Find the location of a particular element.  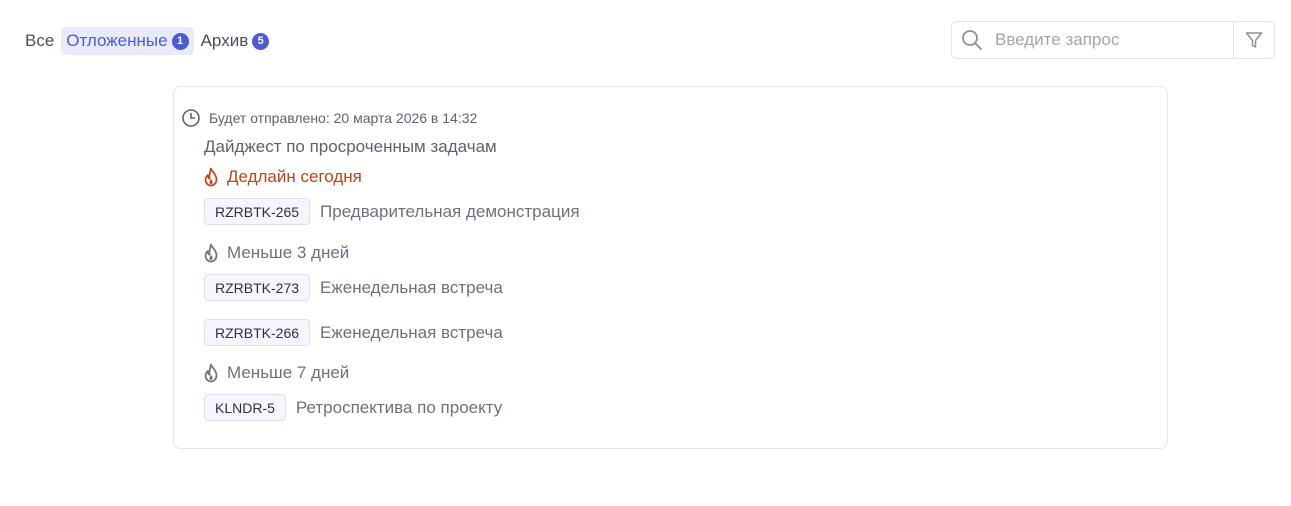

scheduled-text: Будет отправлено: 20 марта 2026 в 14:32 is located at coordinates (343, 118).